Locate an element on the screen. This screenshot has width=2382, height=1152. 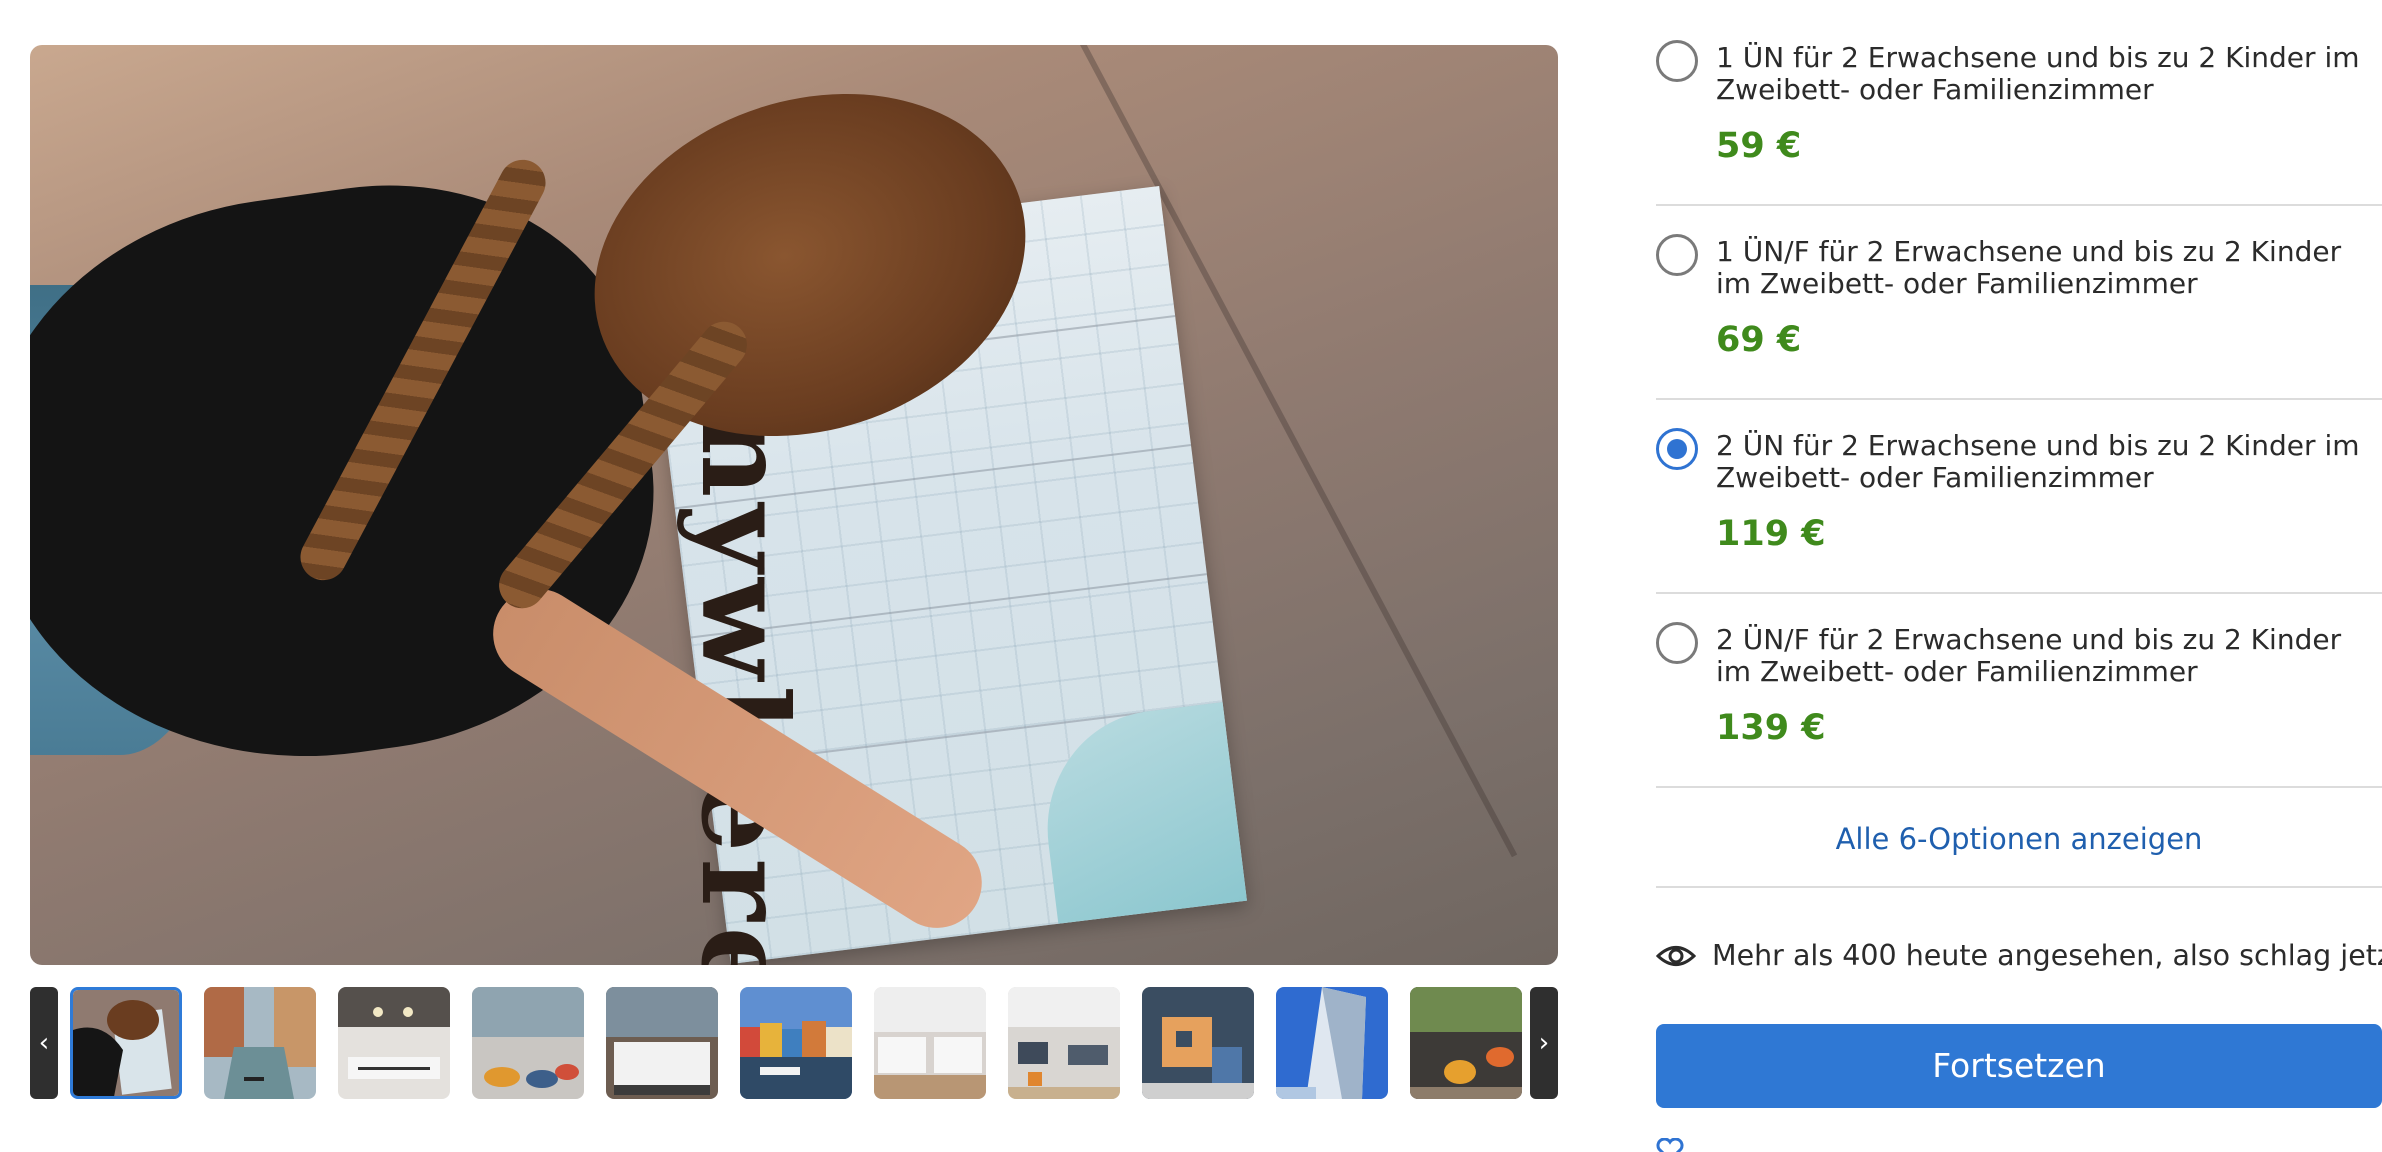
option-price: 59 € is located at coordinates (1759, 146).